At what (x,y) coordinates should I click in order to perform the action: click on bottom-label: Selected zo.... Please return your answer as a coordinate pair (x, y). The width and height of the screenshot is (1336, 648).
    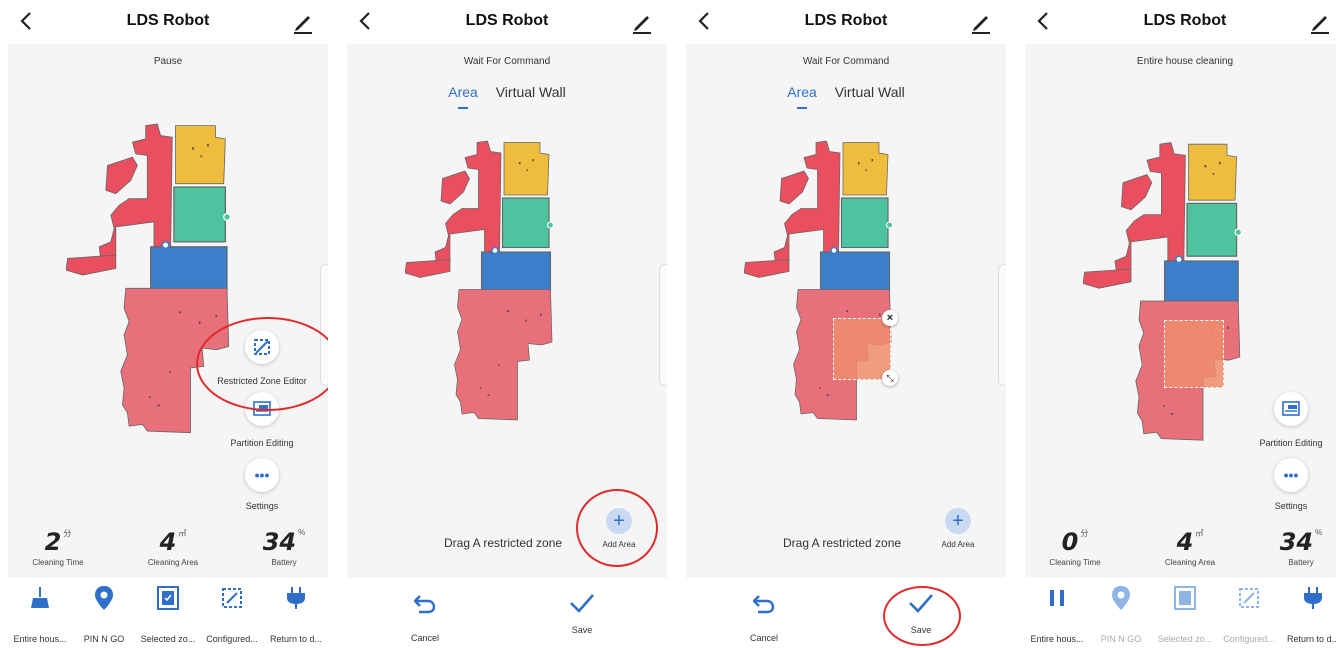
    Looking at the image, I should click on (168, 639).